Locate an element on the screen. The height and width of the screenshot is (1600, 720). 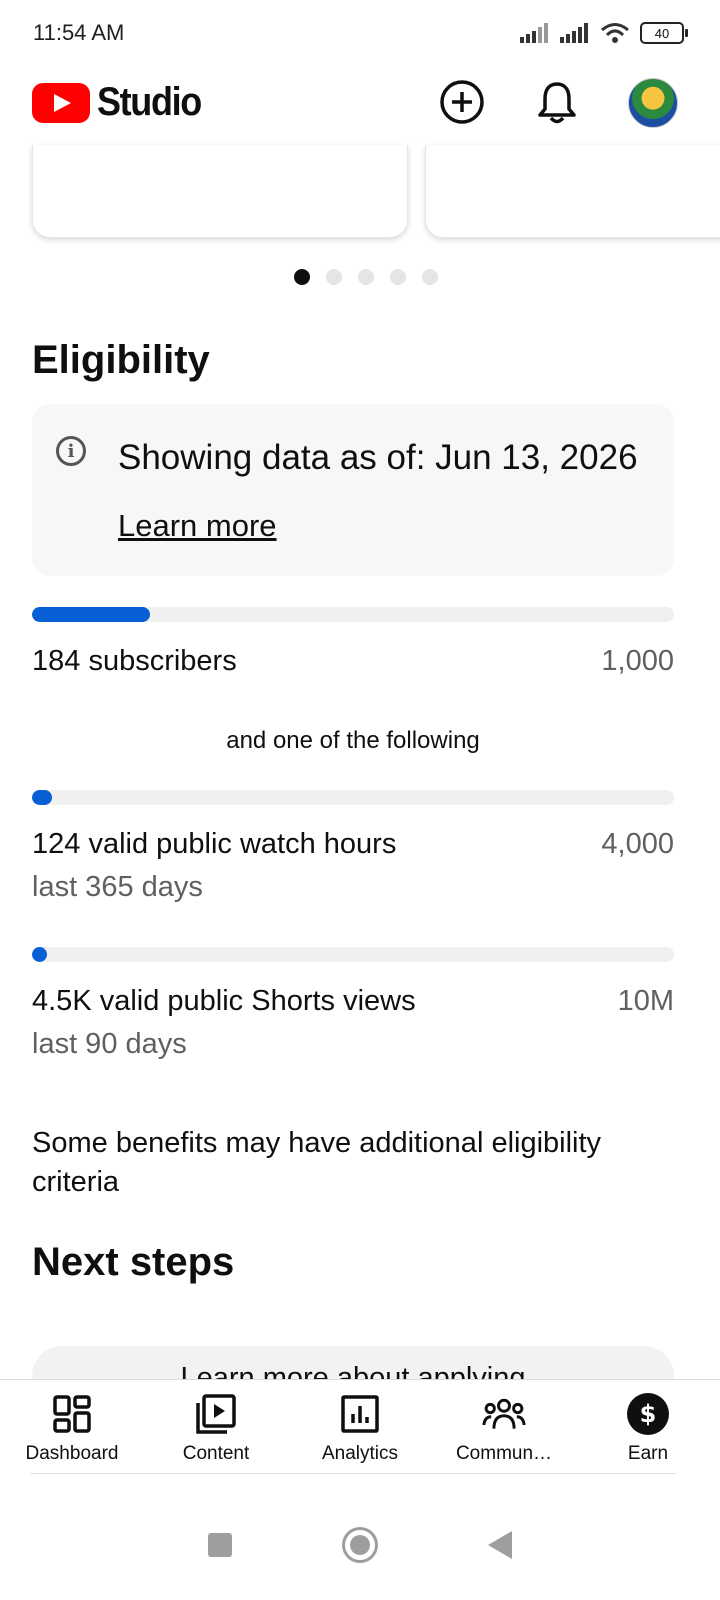
nav-earn: $ Earn is located at coordinates (648, 1428).